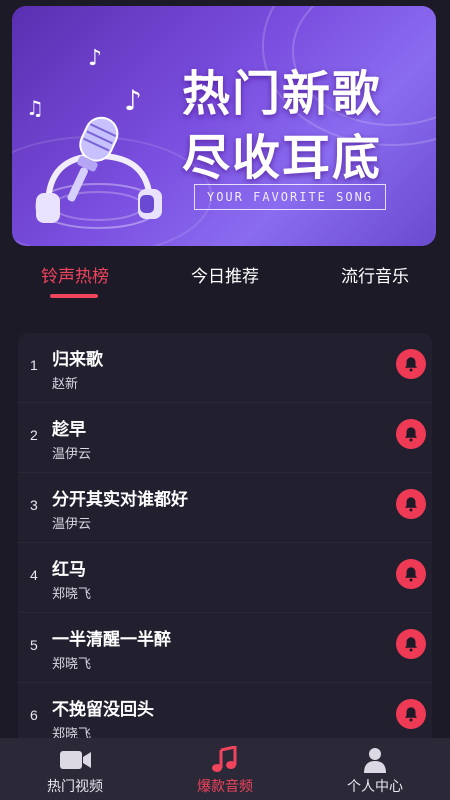 The image size is (450, 800). What do you see at coordinates (34, 365) in the screenshot?
I see `song-index: 1` at bounding box center [34, 365].